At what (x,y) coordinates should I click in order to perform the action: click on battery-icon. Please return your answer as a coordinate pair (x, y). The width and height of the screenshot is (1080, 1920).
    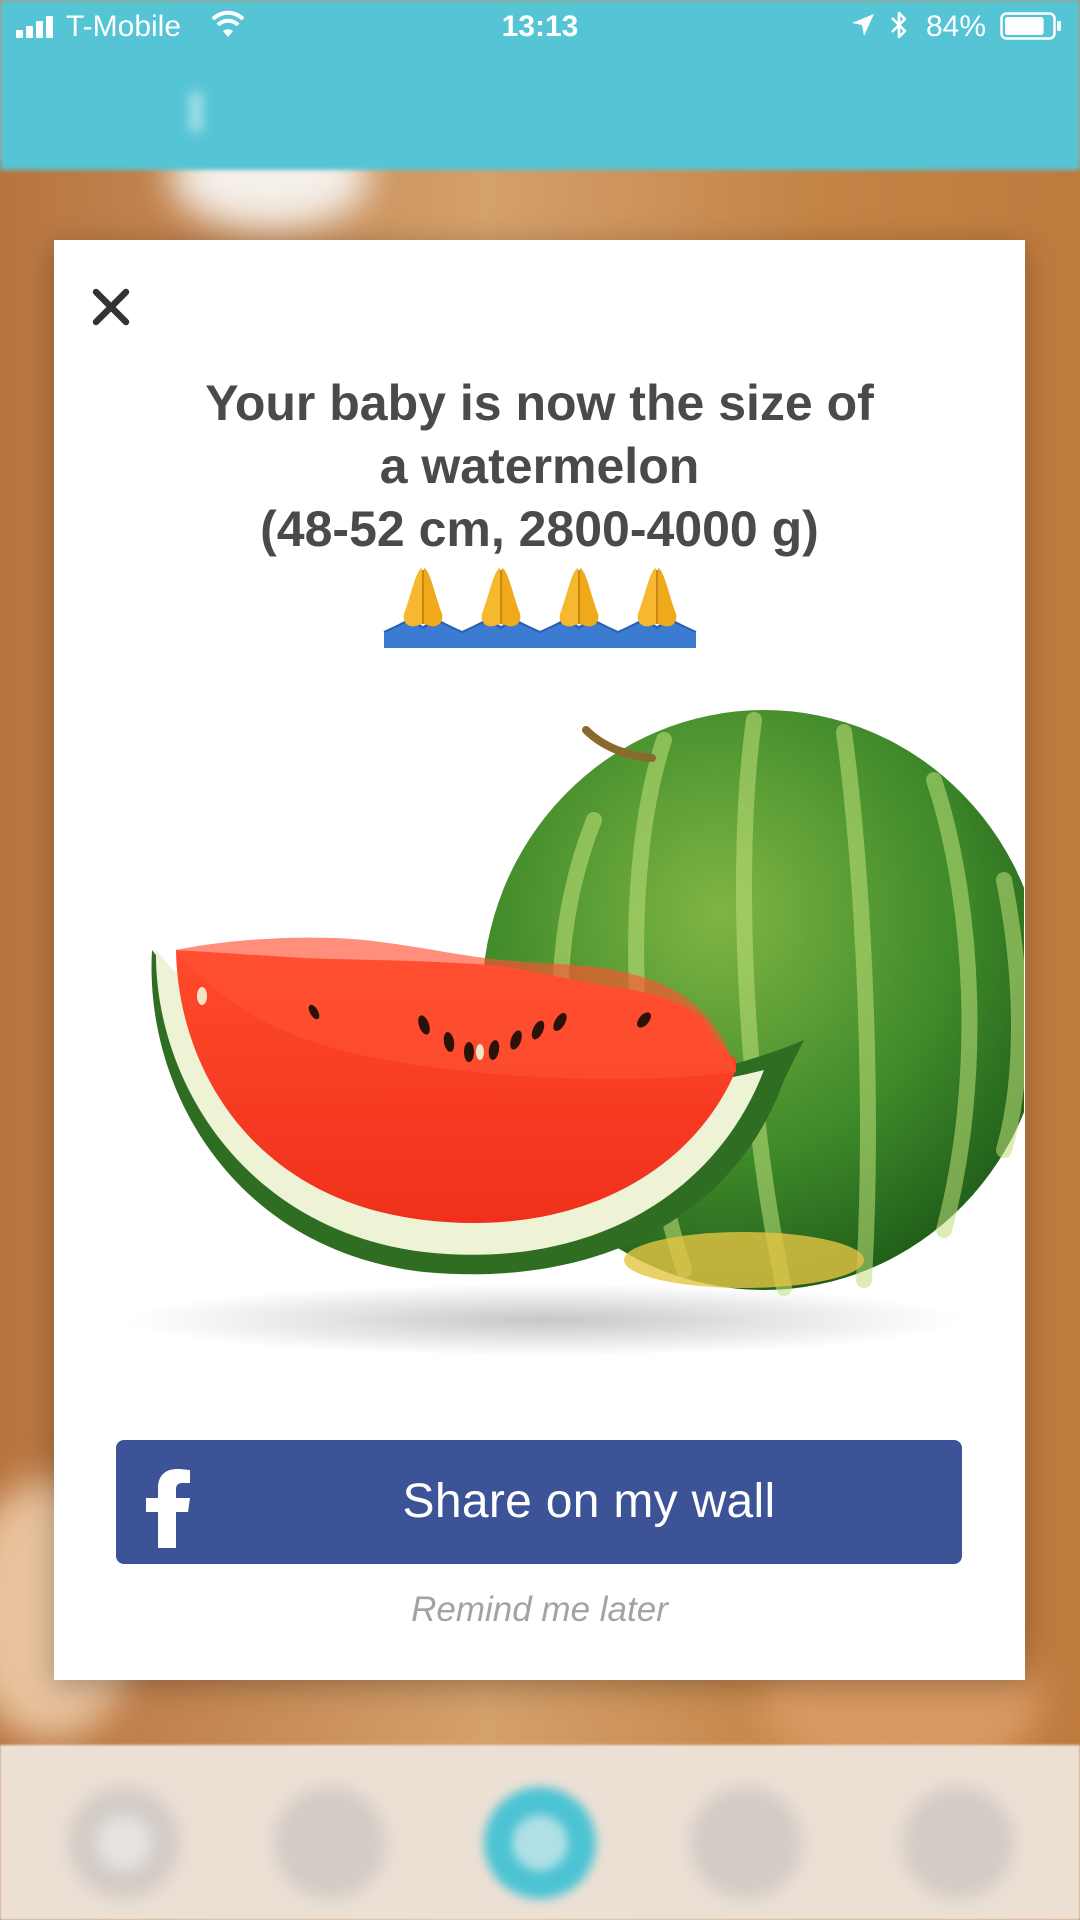
    Looking at the image, I should click on (1030, 26).